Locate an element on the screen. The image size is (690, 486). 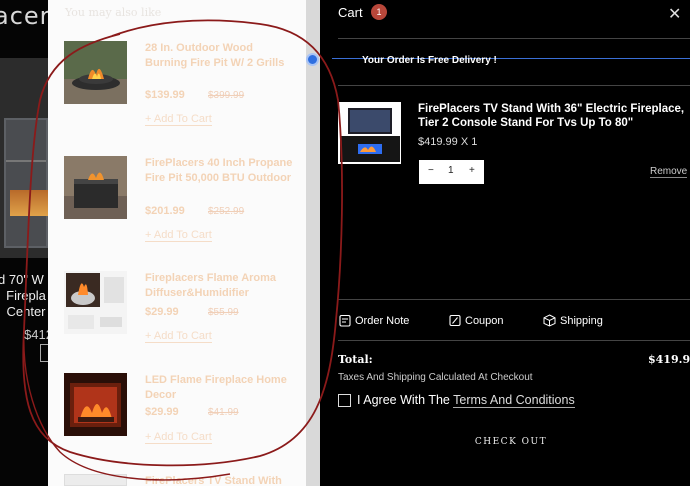
order-note-button: Order Note is located at coordinates (374, 320).